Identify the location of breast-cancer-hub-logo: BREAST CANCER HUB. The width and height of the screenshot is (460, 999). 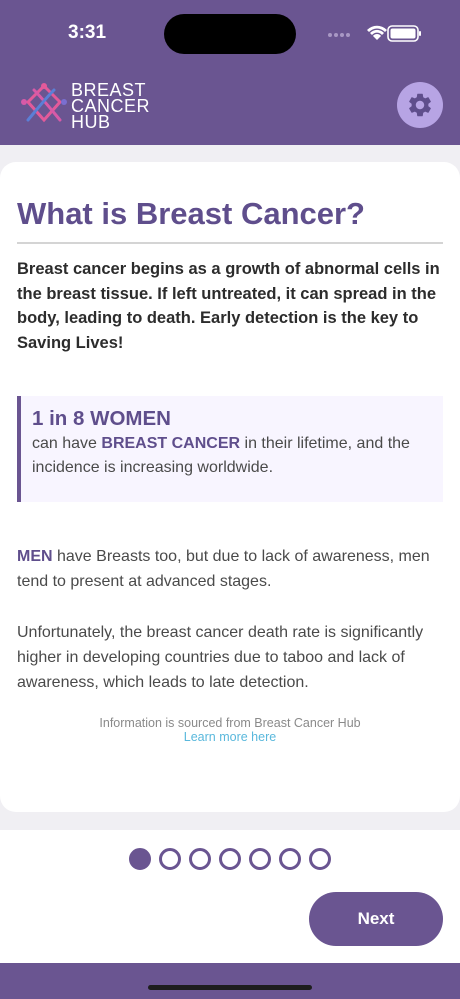
(90, 106).